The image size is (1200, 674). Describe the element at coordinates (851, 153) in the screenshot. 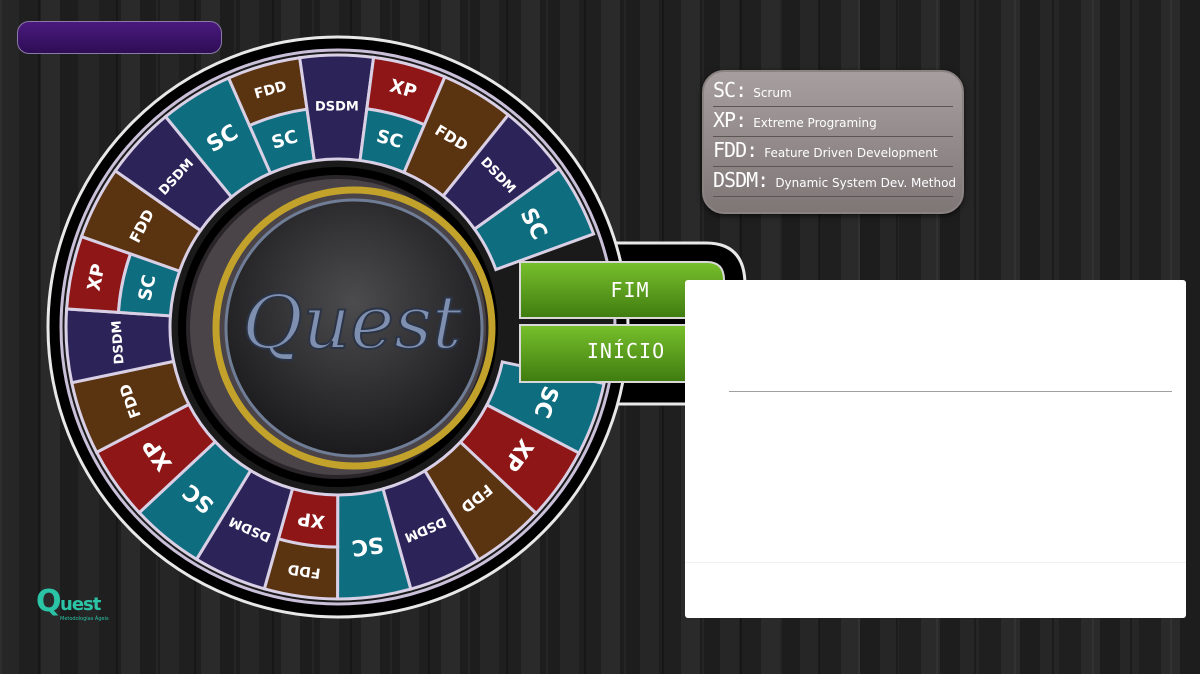

I see `legend-desc: Feature Driven Development` at that location.